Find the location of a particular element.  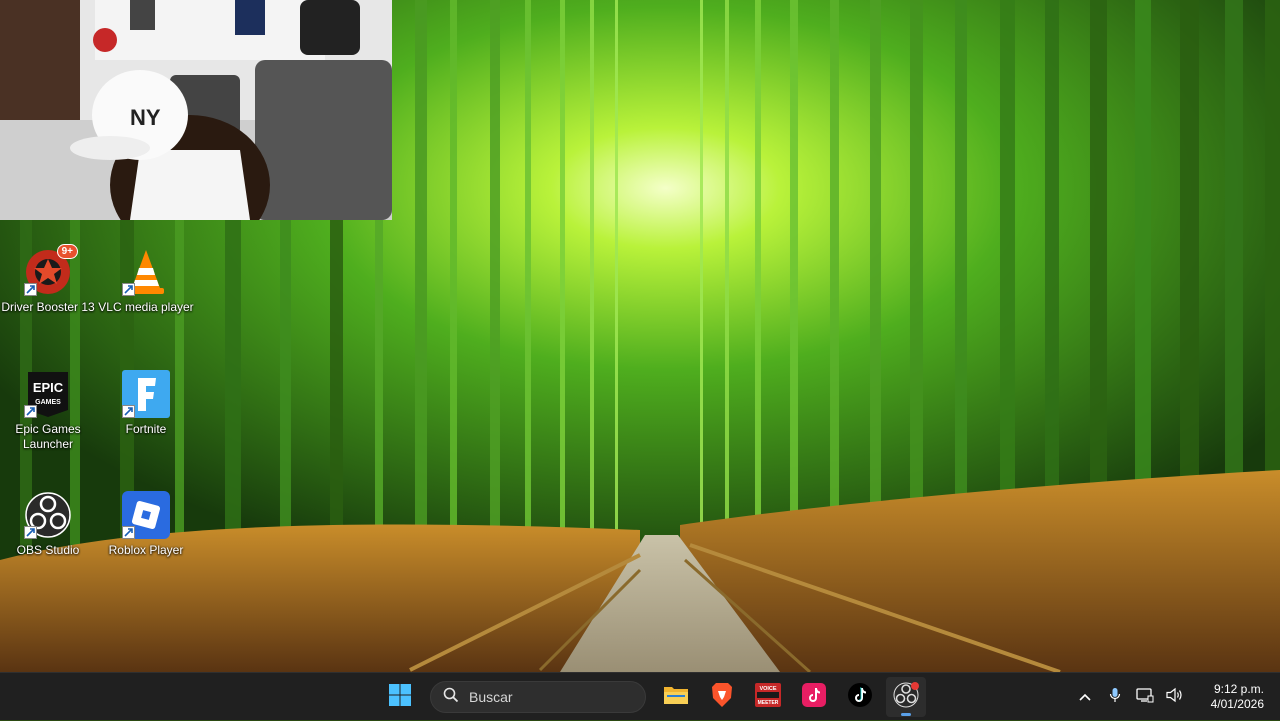

brave-icon is located at coordinates (722, 697).